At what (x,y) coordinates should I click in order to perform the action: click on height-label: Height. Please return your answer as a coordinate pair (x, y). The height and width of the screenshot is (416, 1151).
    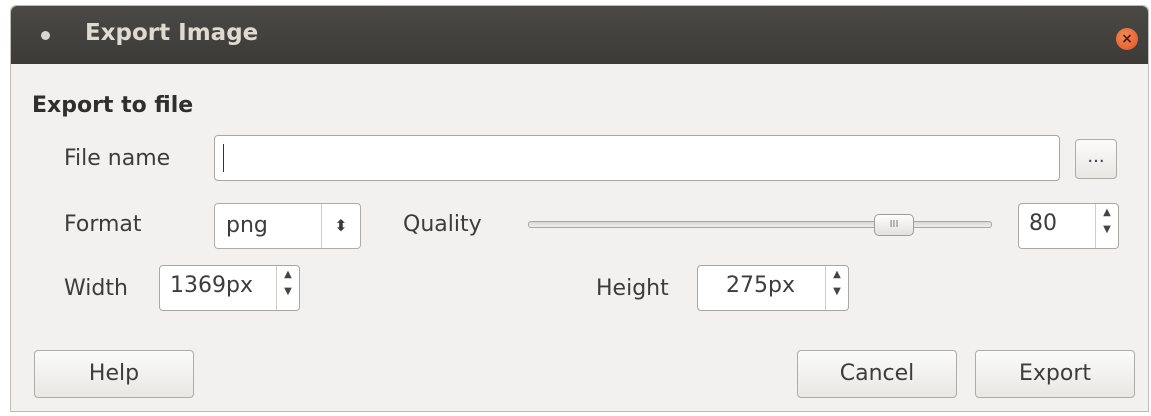
    Looking at the image, I should click on (632, 288).